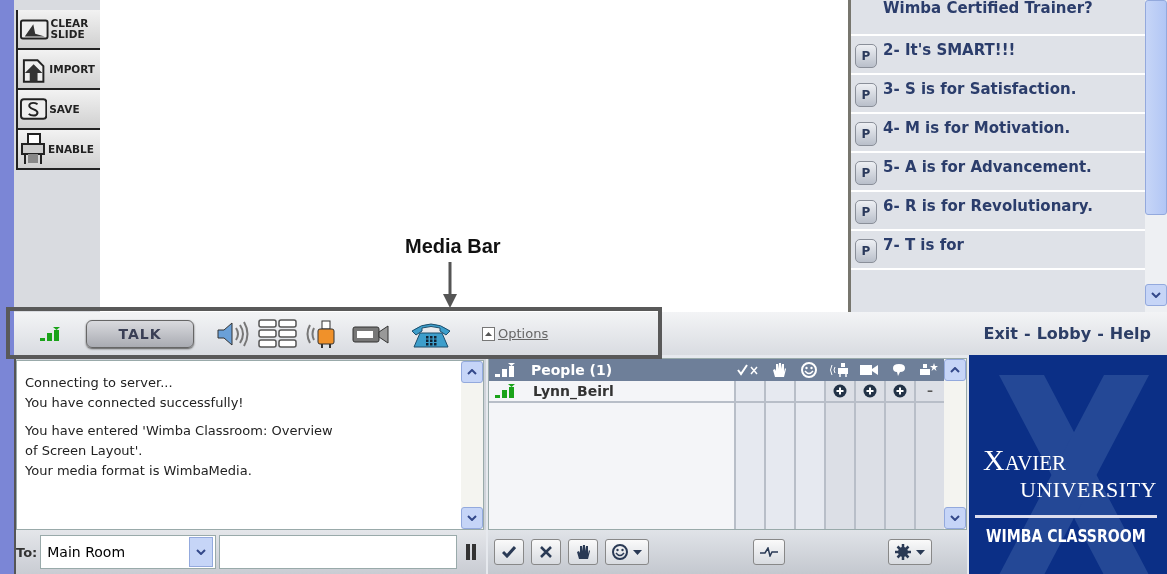  I want to click on slide-title: Wimba Certified Trainer?, so click(988, 9).